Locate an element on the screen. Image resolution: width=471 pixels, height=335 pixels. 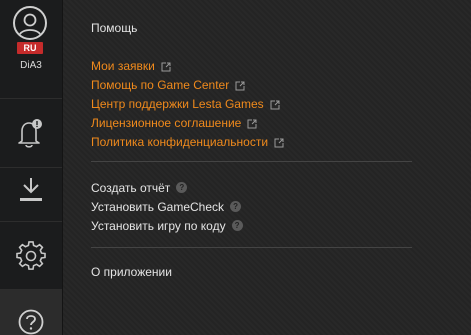
install-game-by-code-item: Установить игру по коду ? is located at coordinates (167, 225).